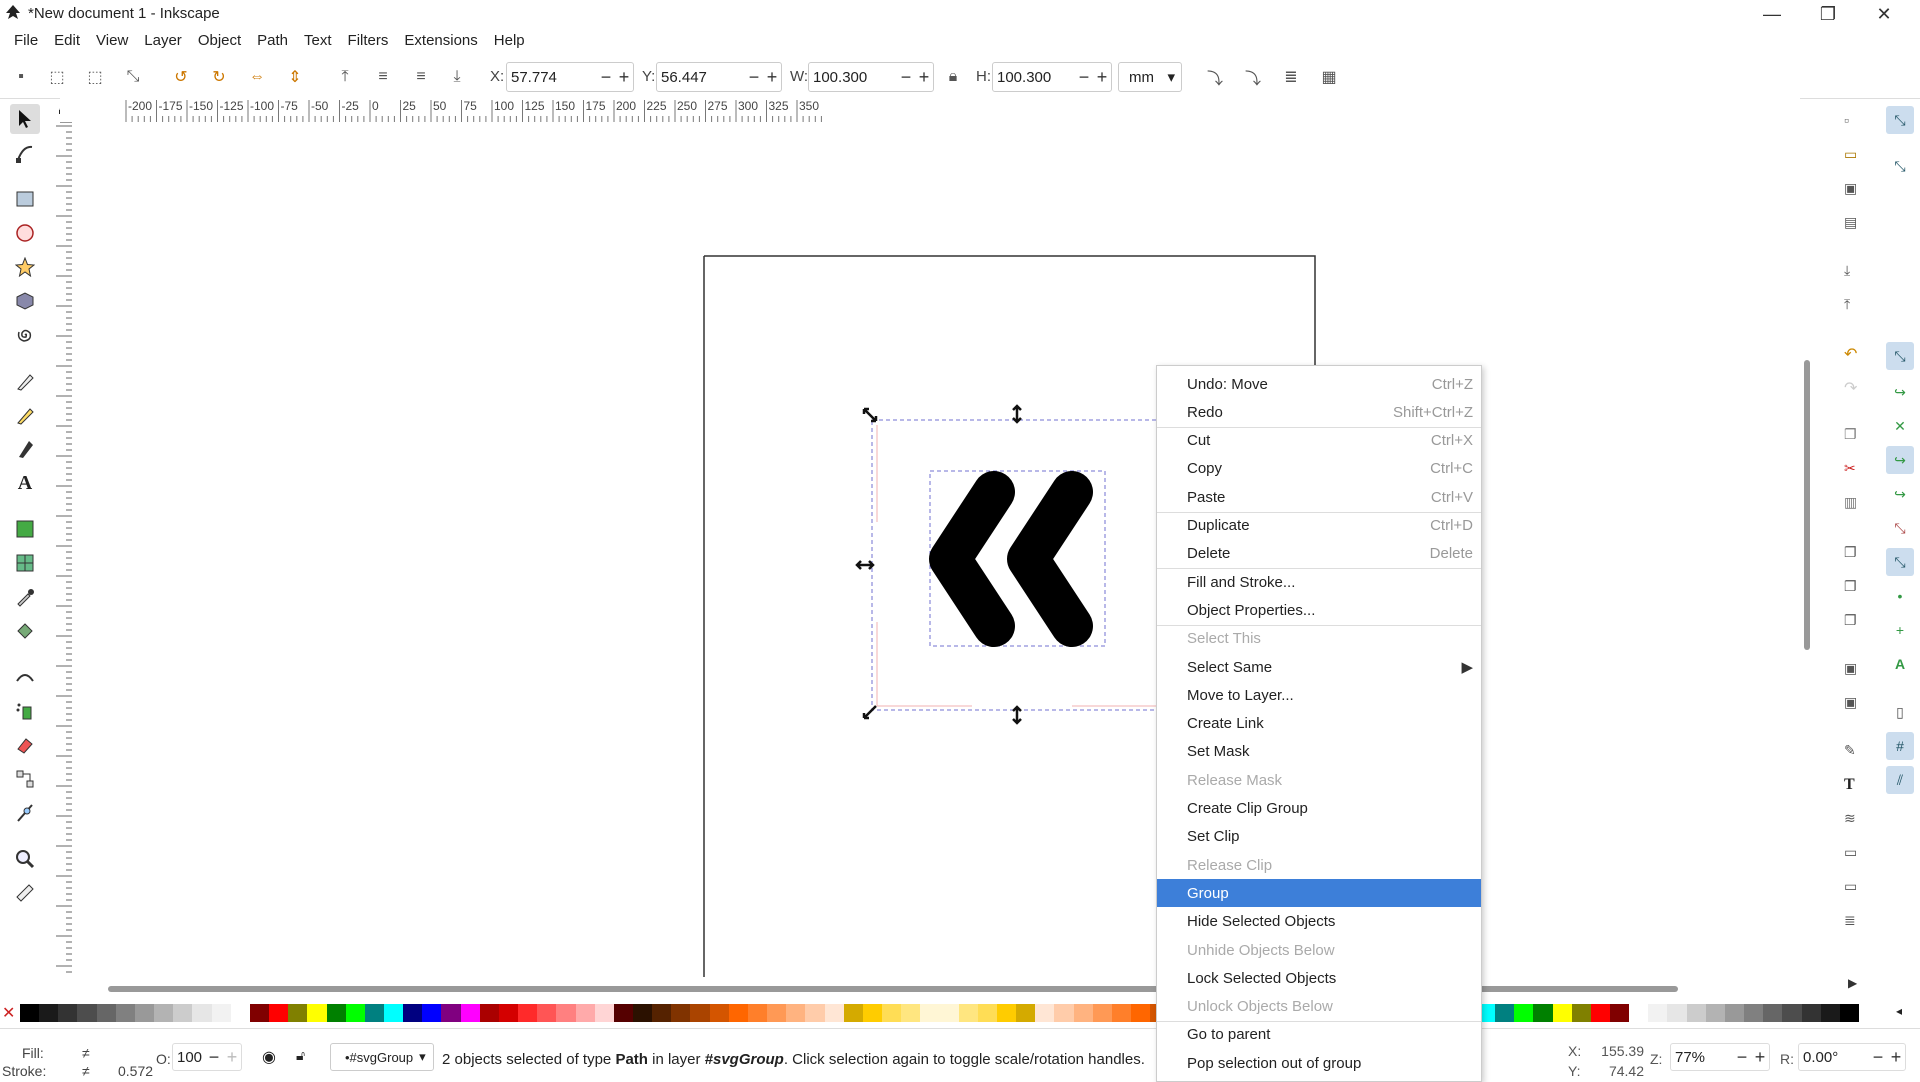 This screenshot has width=1920, height=1082. I want to click on ungroup-icon: ▣, so click(1850, 702).